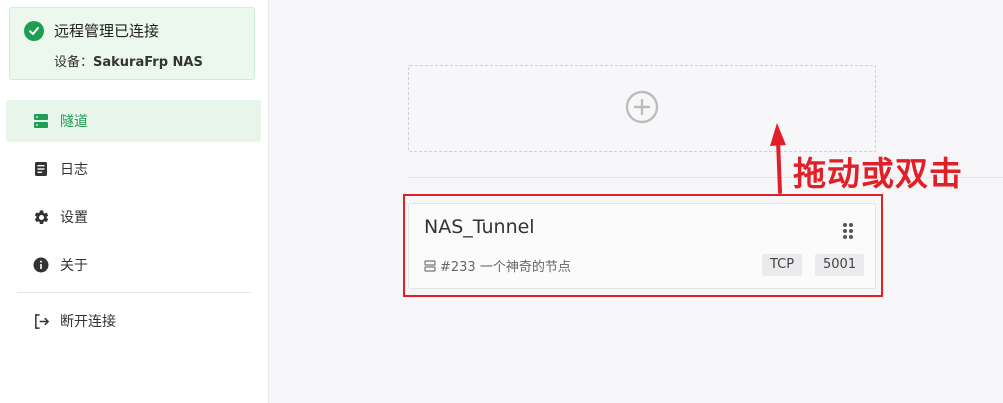 This screenshot has height=403, width=1003. What do you see at coordinates (782, 265) in the screenshot?
I see `protocol-tag: TCP` at bounding box center [782, 265].